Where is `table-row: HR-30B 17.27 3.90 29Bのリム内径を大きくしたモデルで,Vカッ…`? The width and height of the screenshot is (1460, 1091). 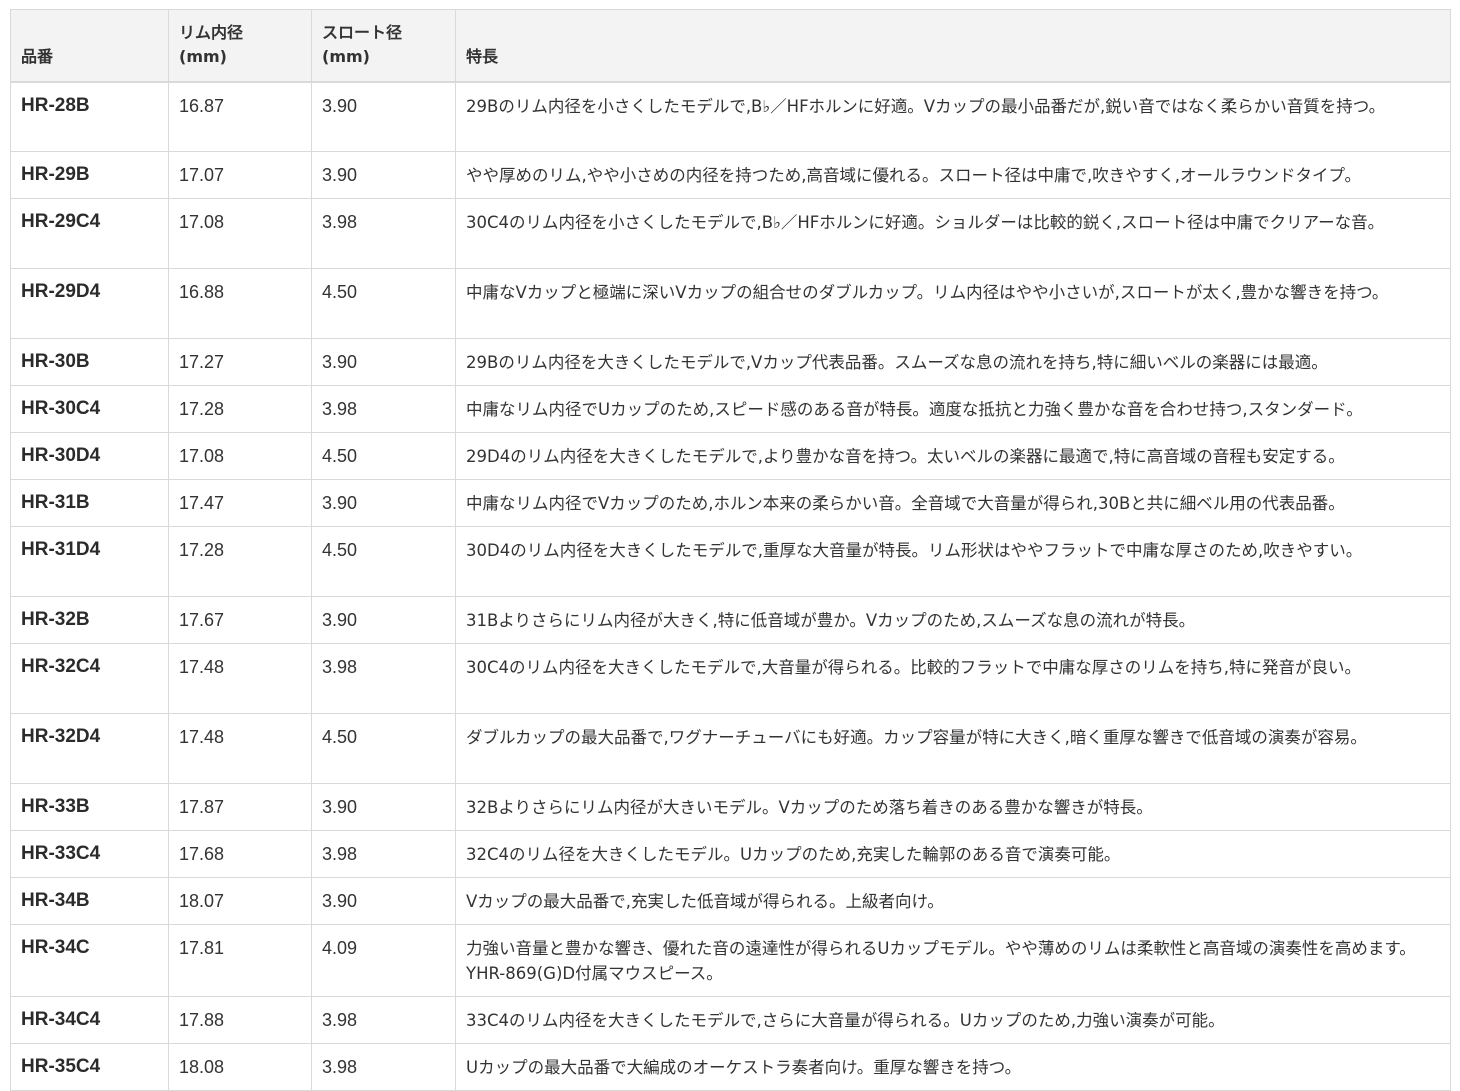
table-row: HR-30B 17.27 3.90 29Bのリム内径を大きくしたモデルで,Vカッ… is located at coordinates (730, 362).